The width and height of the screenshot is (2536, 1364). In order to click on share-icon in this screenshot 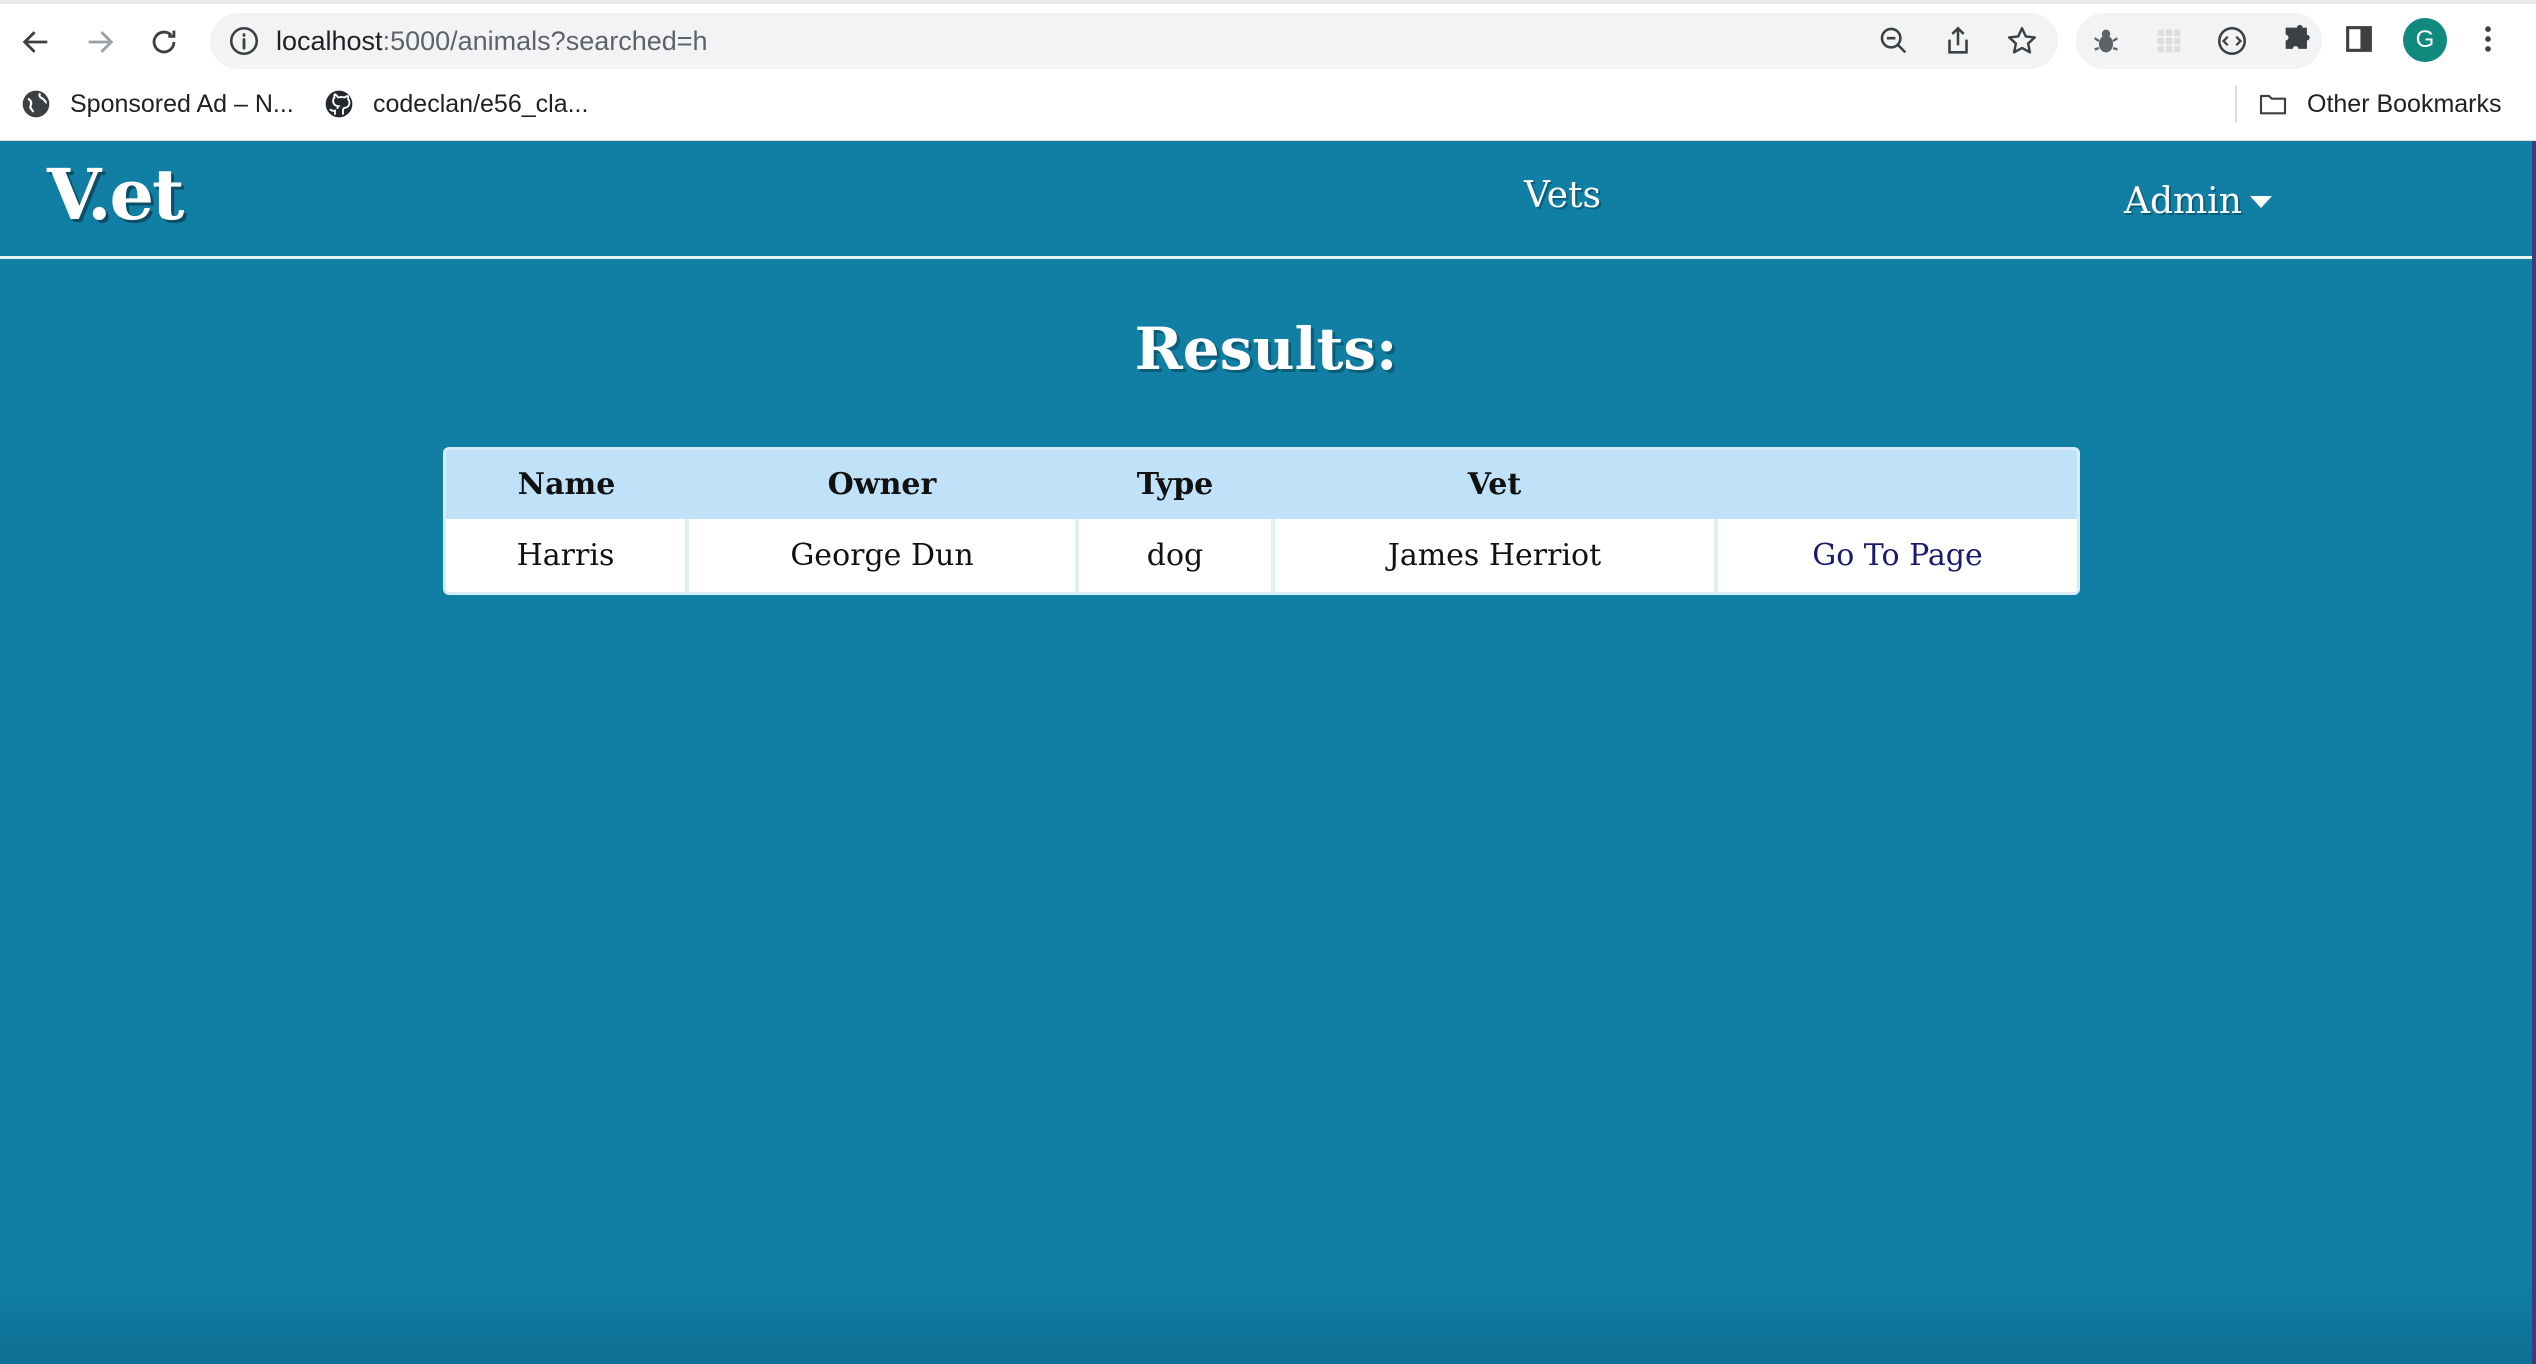, I will do `click(1958, 41)`.